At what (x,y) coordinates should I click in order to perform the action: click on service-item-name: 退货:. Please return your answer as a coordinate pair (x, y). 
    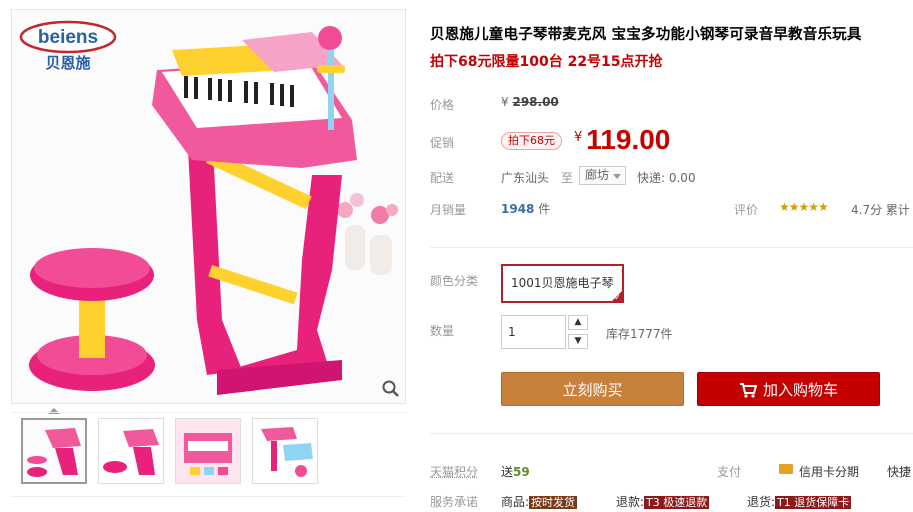
    Looking at the image, I should click on (761, 502).